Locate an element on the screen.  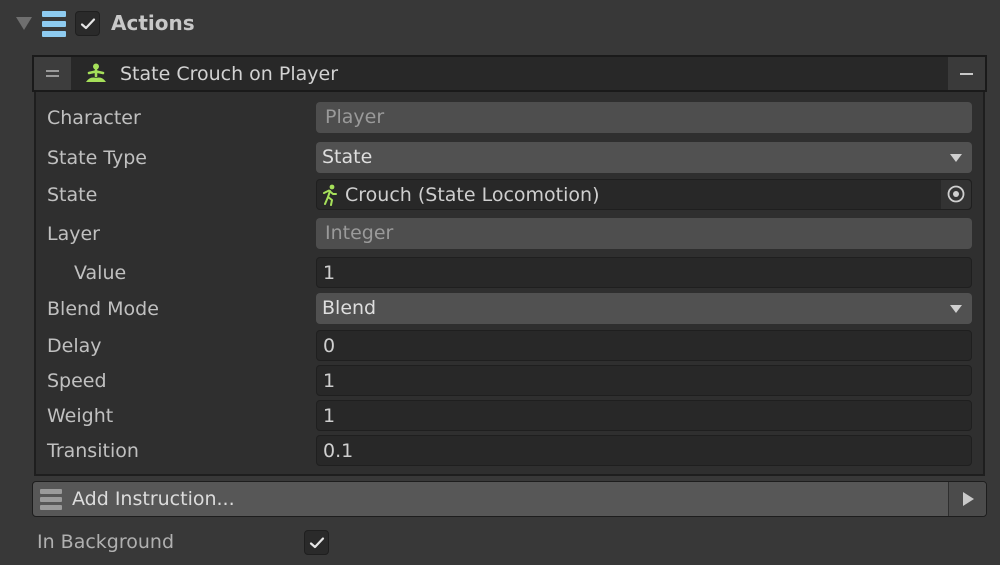
in-background-checkbox is located at coordinates (316, 542).